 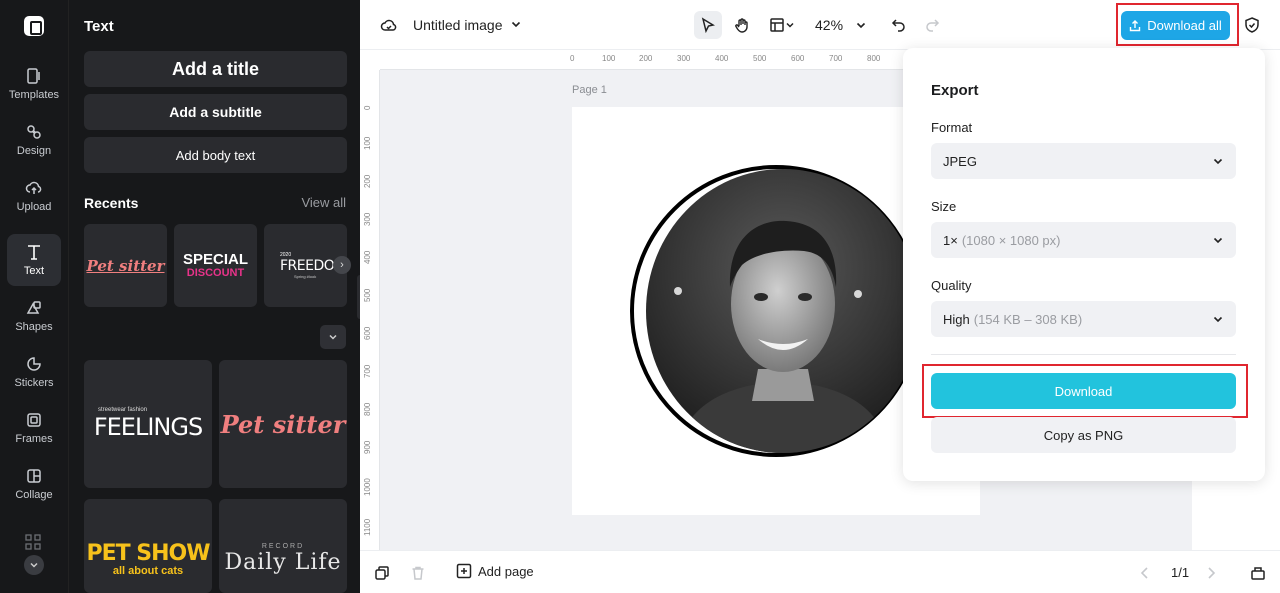 I want to click on recent-style-subtext: DISCOUNT, so click(x=215, y=272).